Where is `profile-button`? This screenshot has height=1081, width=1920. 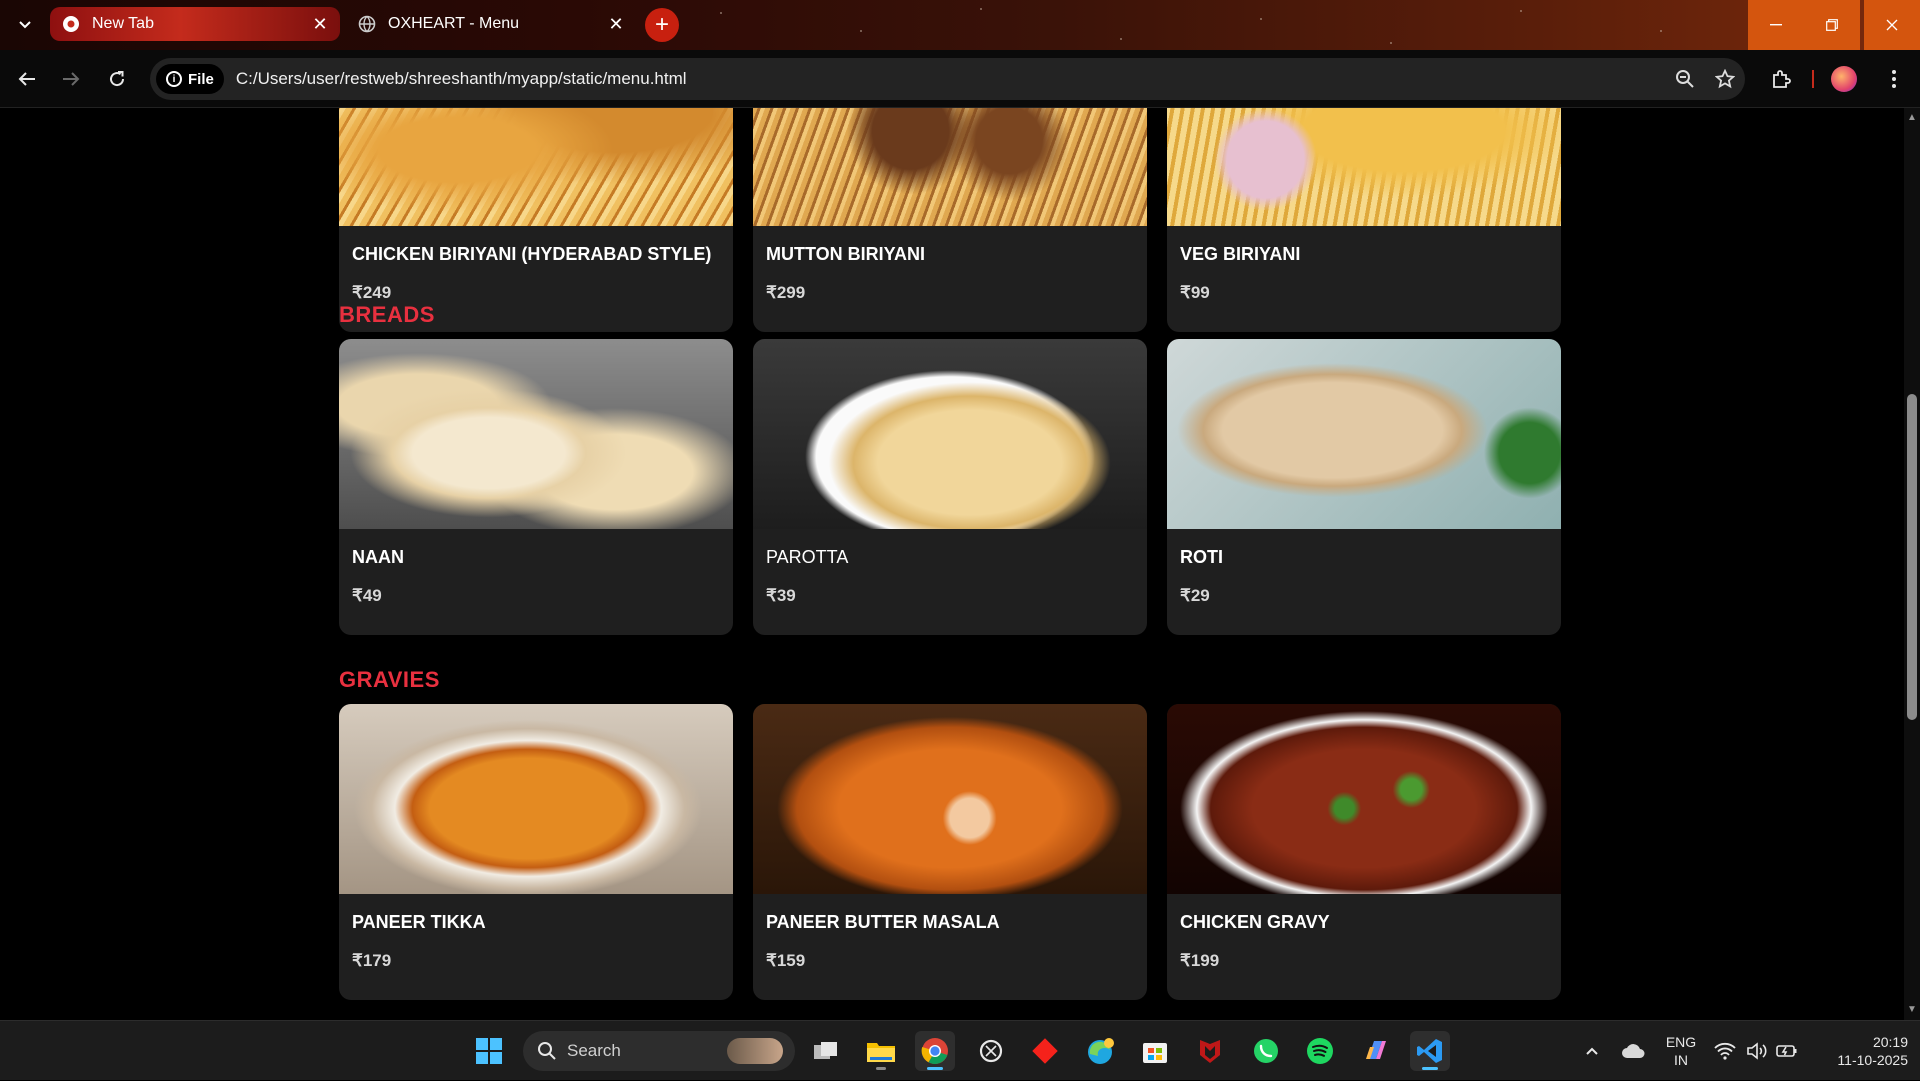
profile-button is located at coordinates (1844, 79).